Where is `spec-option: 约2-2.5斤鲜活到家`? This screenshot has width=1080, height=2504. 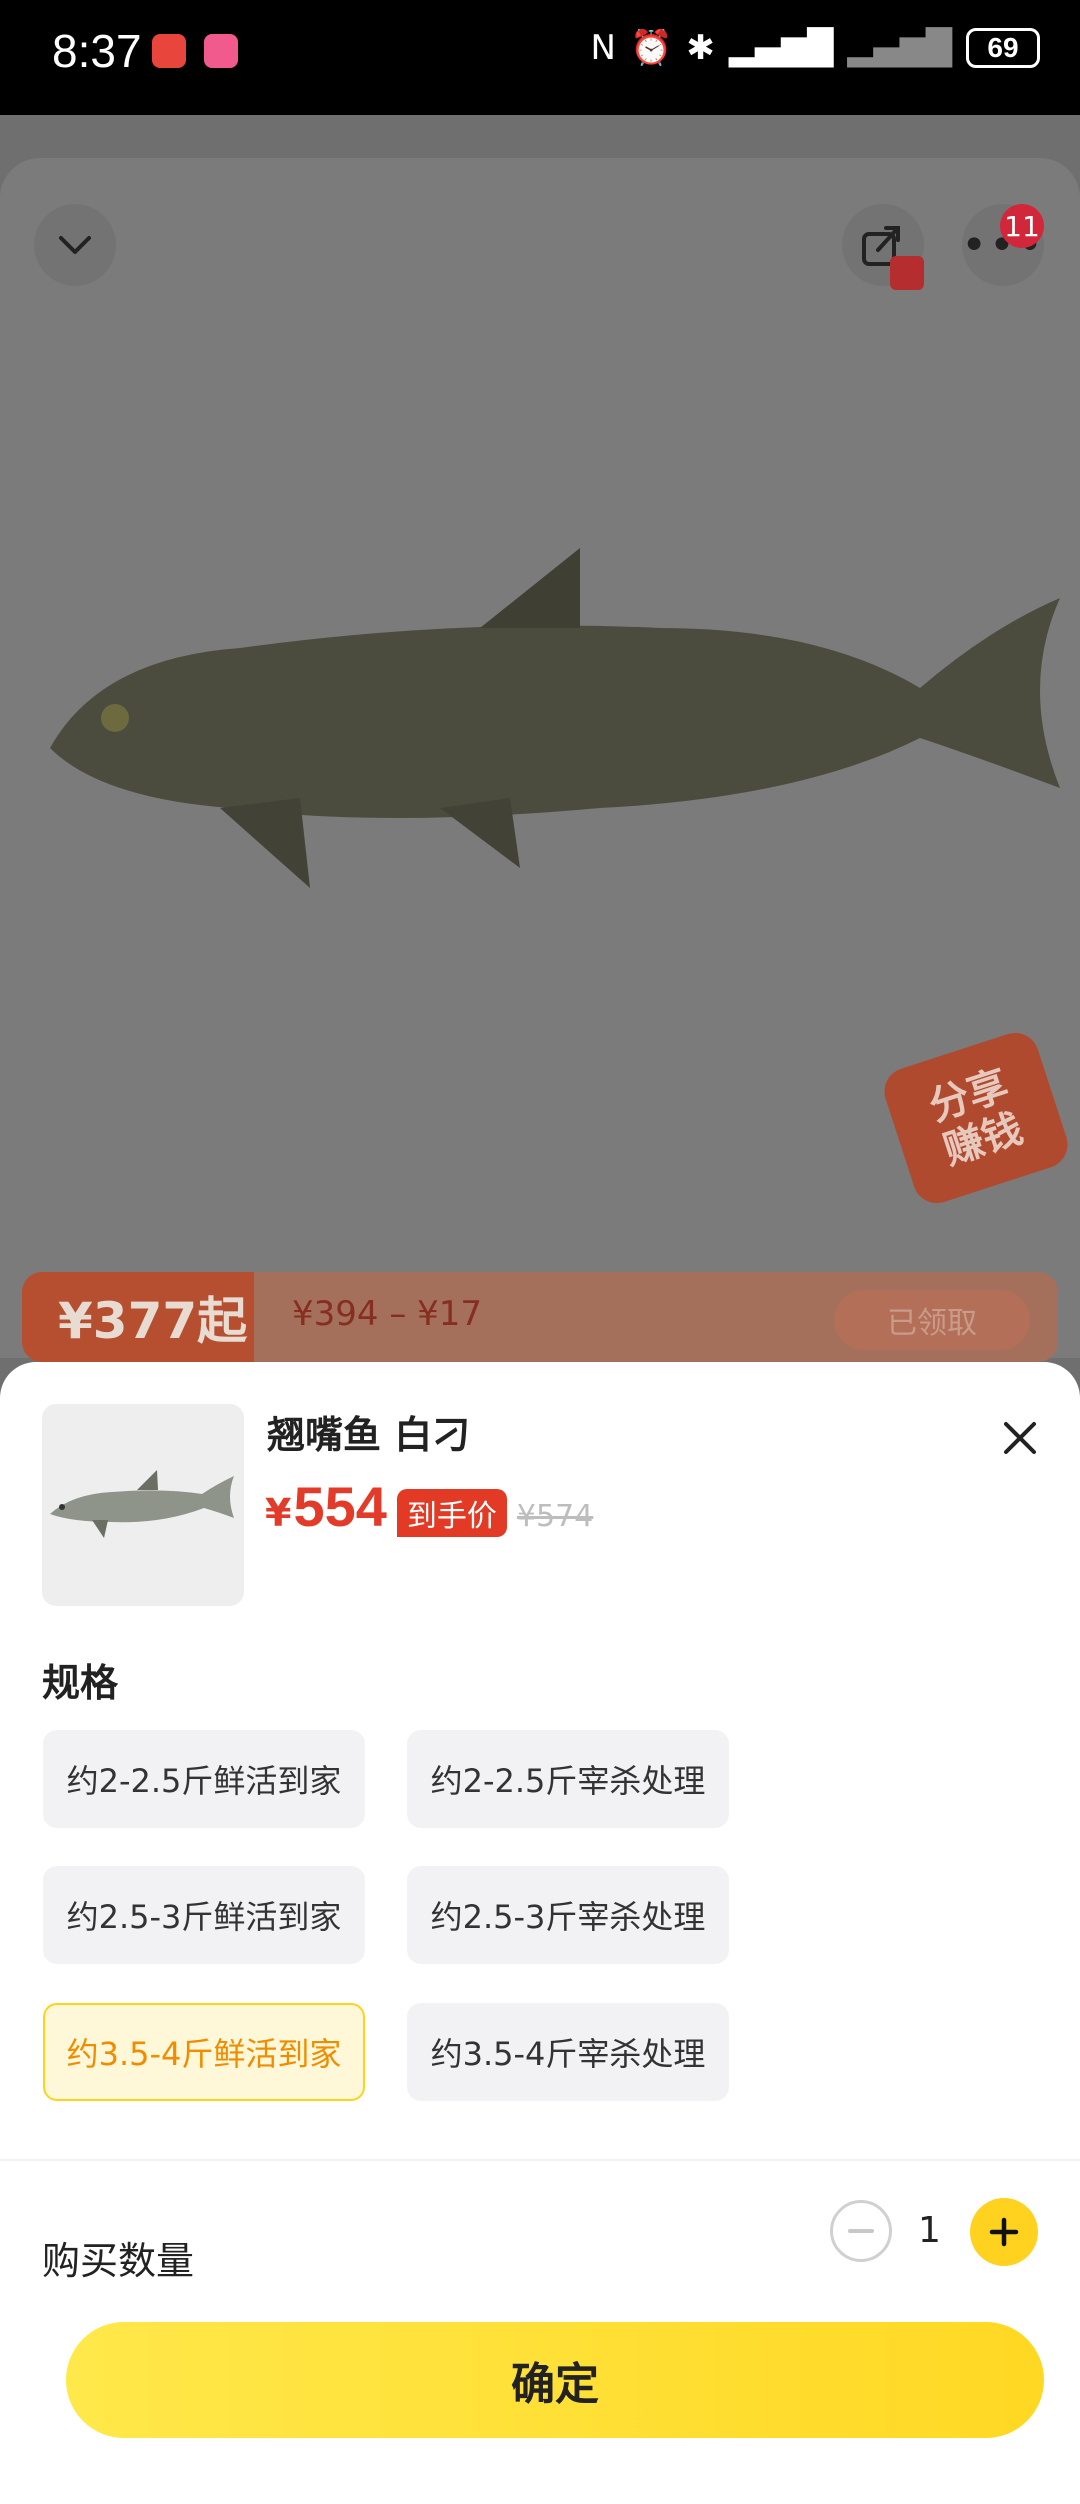
spec-option: 约2-2.5斤鲜活到家 is located at coordinates (204, 1779).